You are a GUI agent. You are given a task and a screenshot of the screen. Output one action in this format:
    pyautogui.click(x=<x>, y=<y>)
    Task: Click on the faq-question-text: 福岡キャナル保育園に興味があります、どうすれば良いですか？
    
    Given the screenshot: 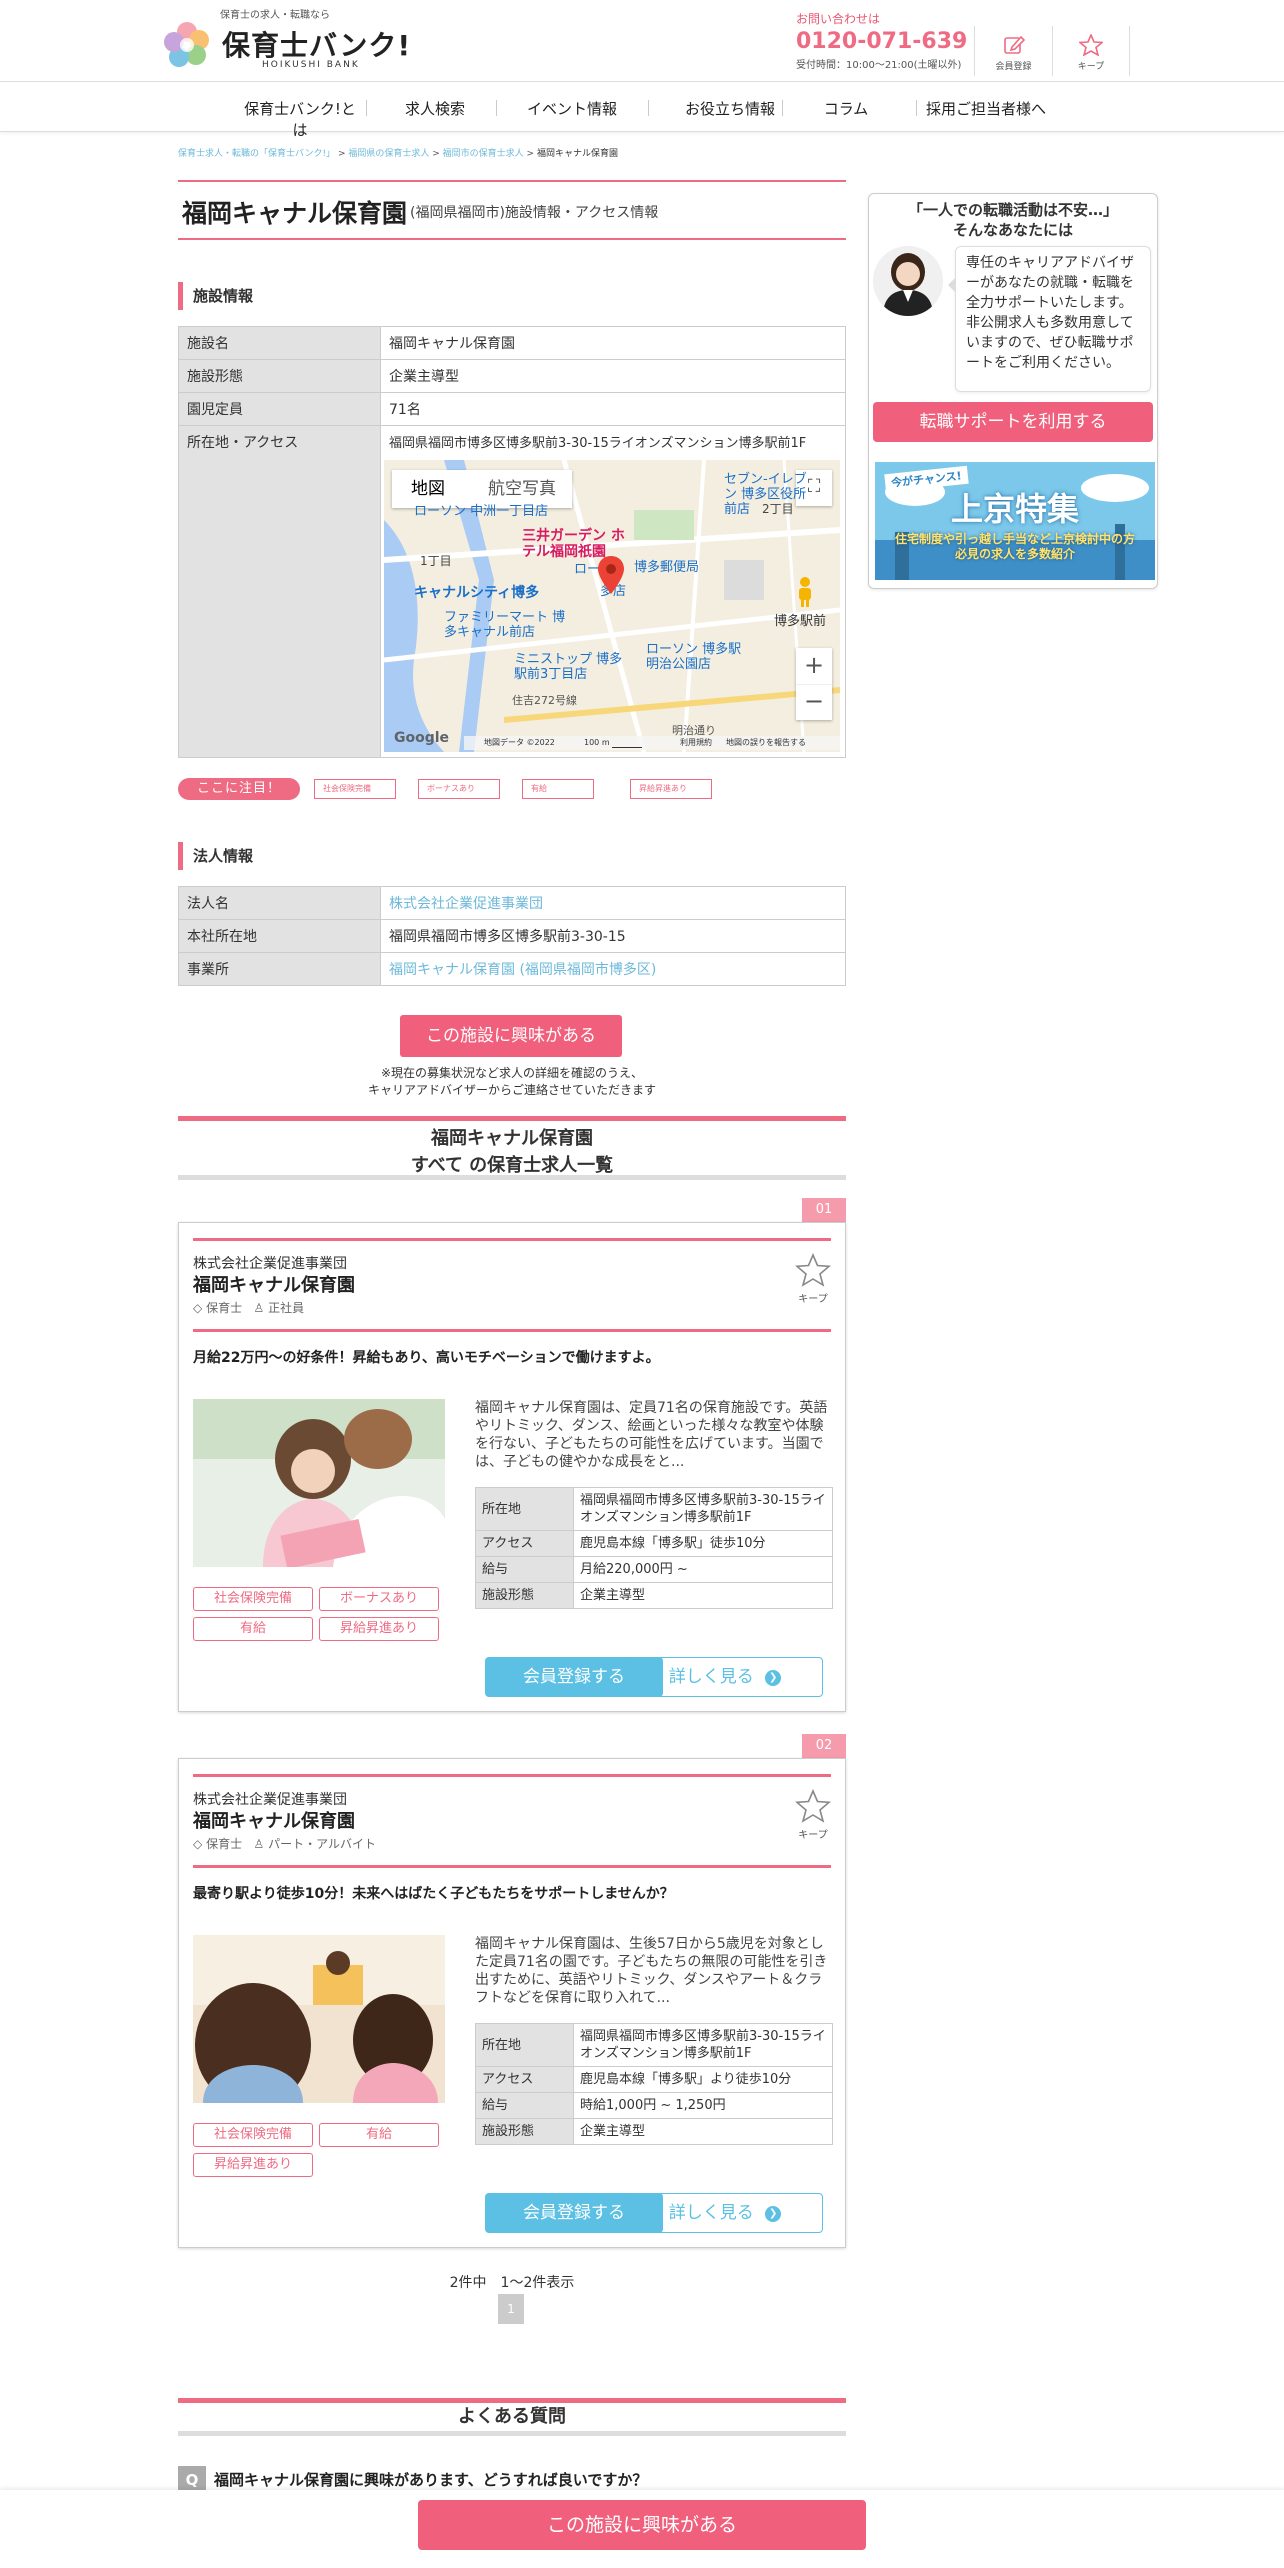 What is the action you would take?
    pyautogui.click(x=431, y=2480)
    